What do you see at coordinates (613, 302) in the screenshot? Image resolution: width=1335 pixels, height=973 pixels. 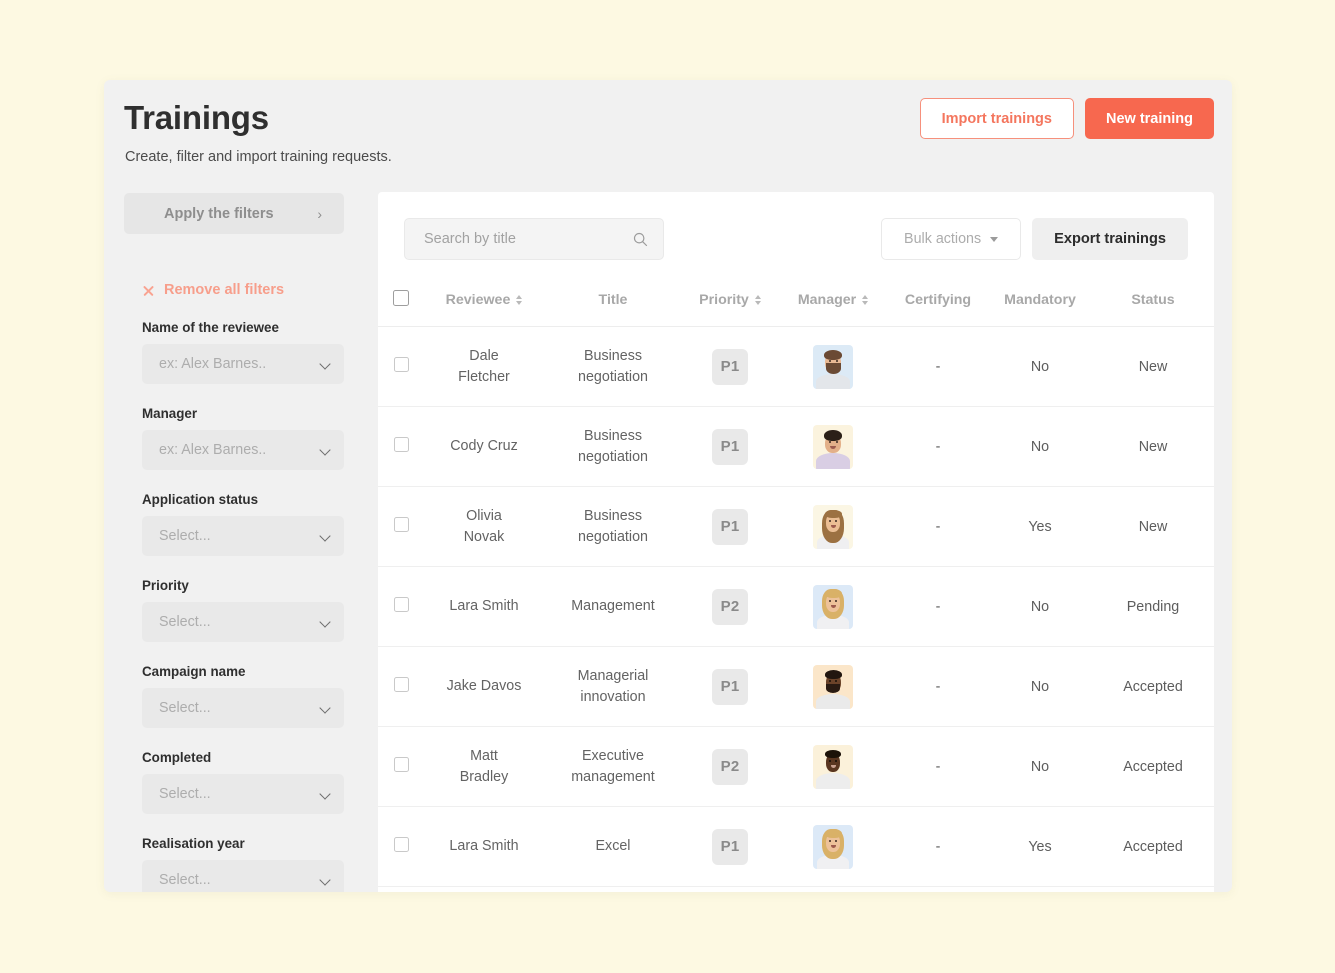 I see `column-header-title: Title` at bounding box center [613, 302].